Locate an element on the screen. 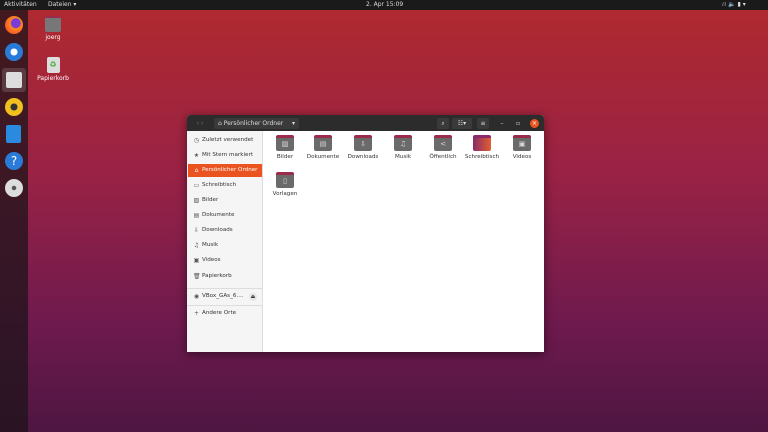 The width and height of the screenshot is (768, 432). location-label: Persönlicher Ordner is located at coordinates (253, 123).